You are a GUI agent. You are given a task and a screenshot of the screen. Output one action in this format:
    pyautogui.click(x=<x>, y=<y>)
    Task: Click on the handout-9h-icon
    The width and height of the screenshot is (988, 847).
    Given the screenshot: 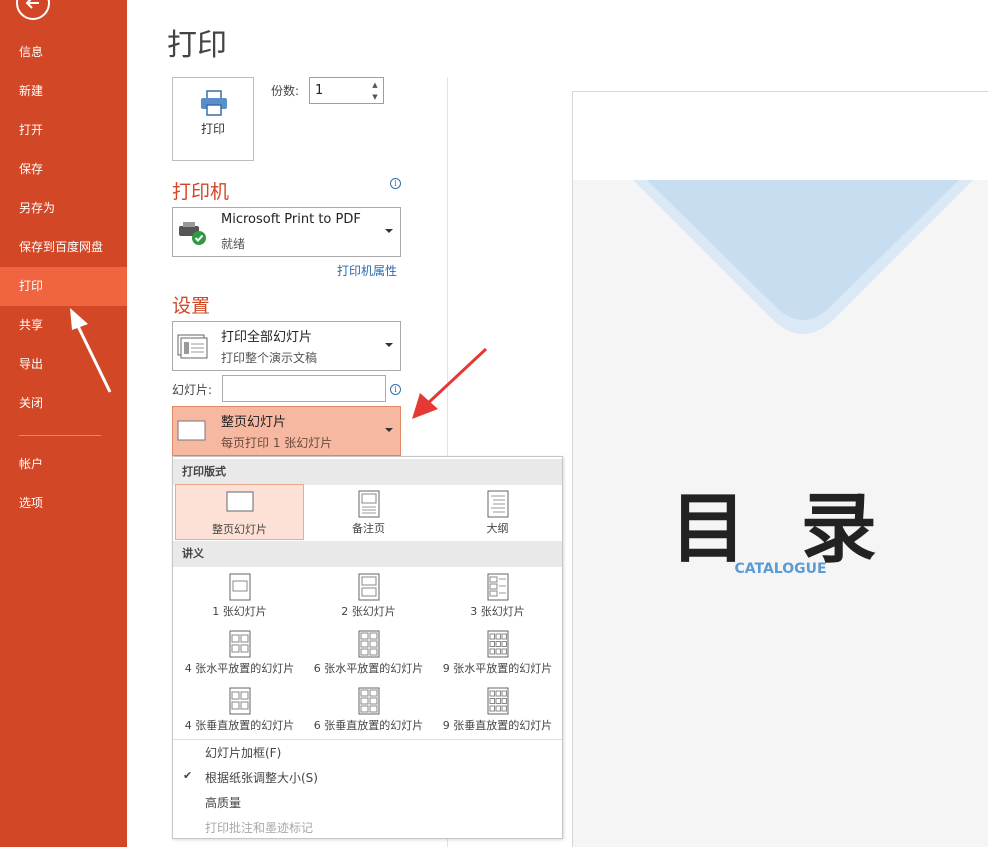 What is the action you would take?
    pyautogui.click(x=497, y=644)
    